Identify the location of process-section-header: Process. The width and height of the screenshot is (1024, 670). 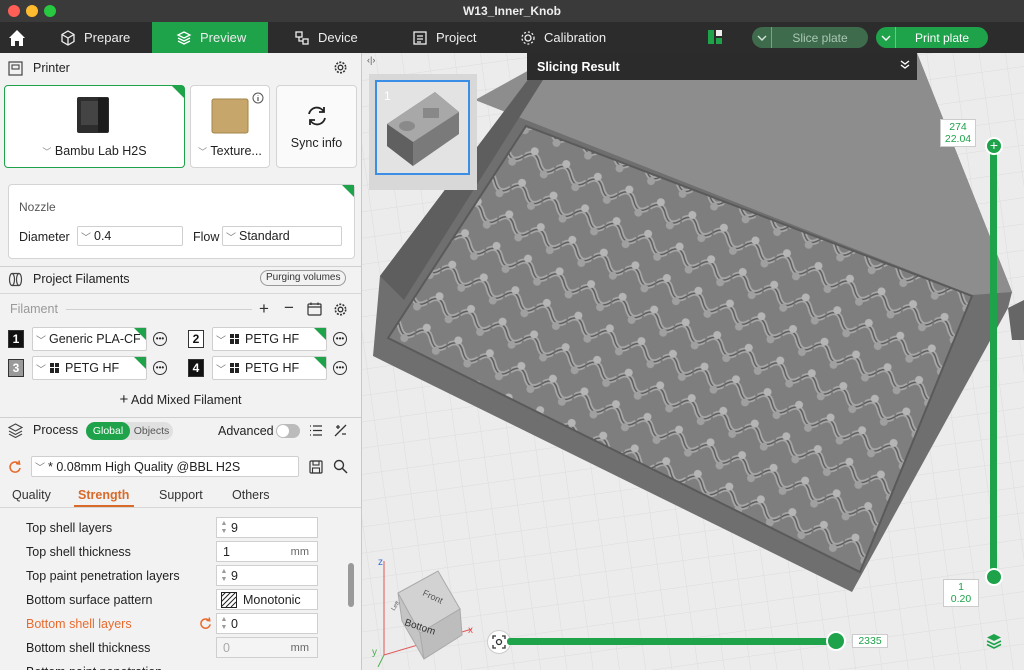
(180, 430).